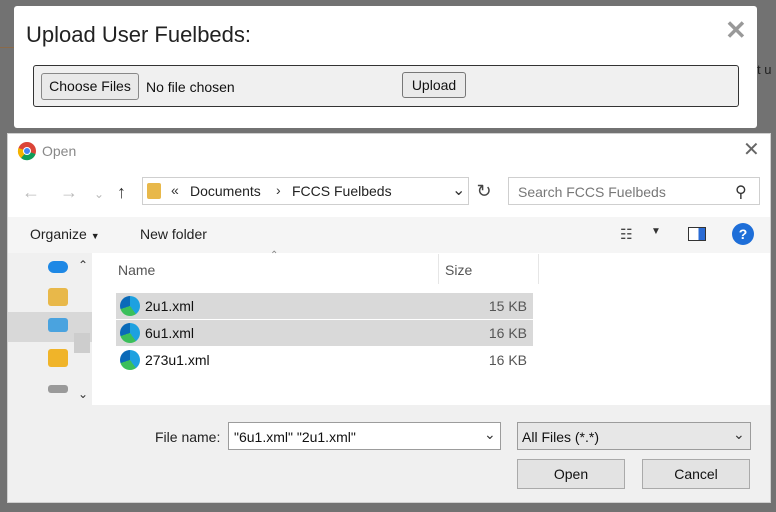  I want to click on search-placeholder: Search FCCS Fuelbeds, so click(592, 192).